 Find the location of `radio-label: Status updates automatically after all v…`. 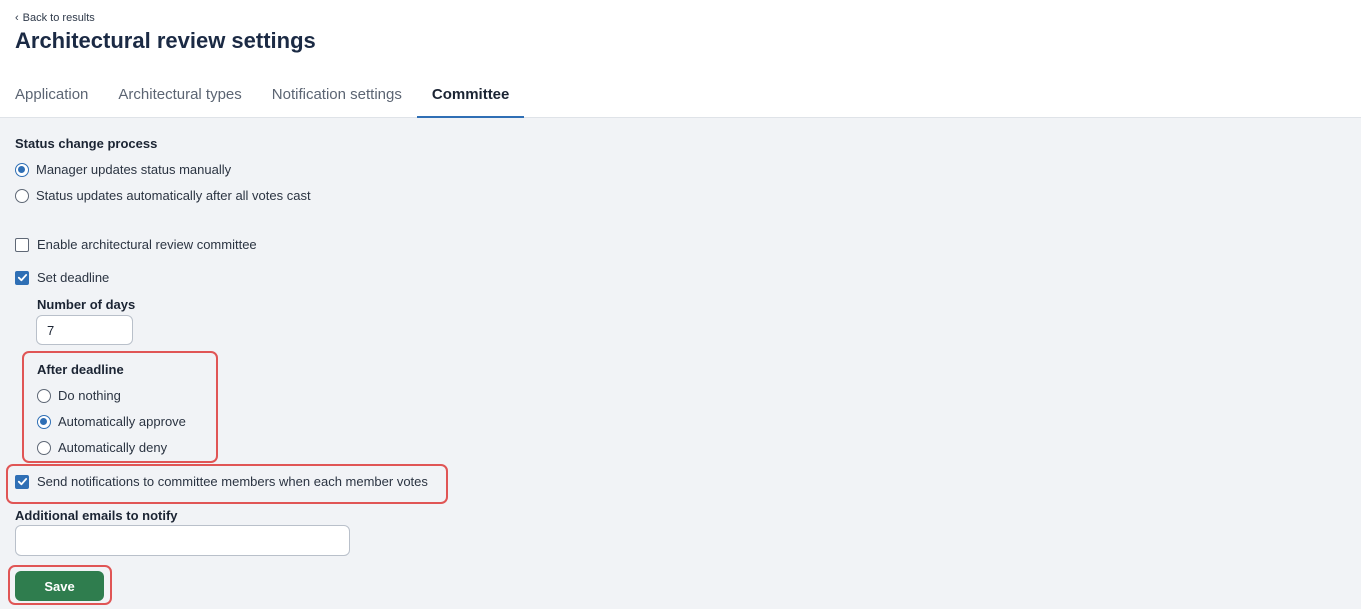

radio-label: Status updates automatically after all v… is located at coordinates (173, 195).